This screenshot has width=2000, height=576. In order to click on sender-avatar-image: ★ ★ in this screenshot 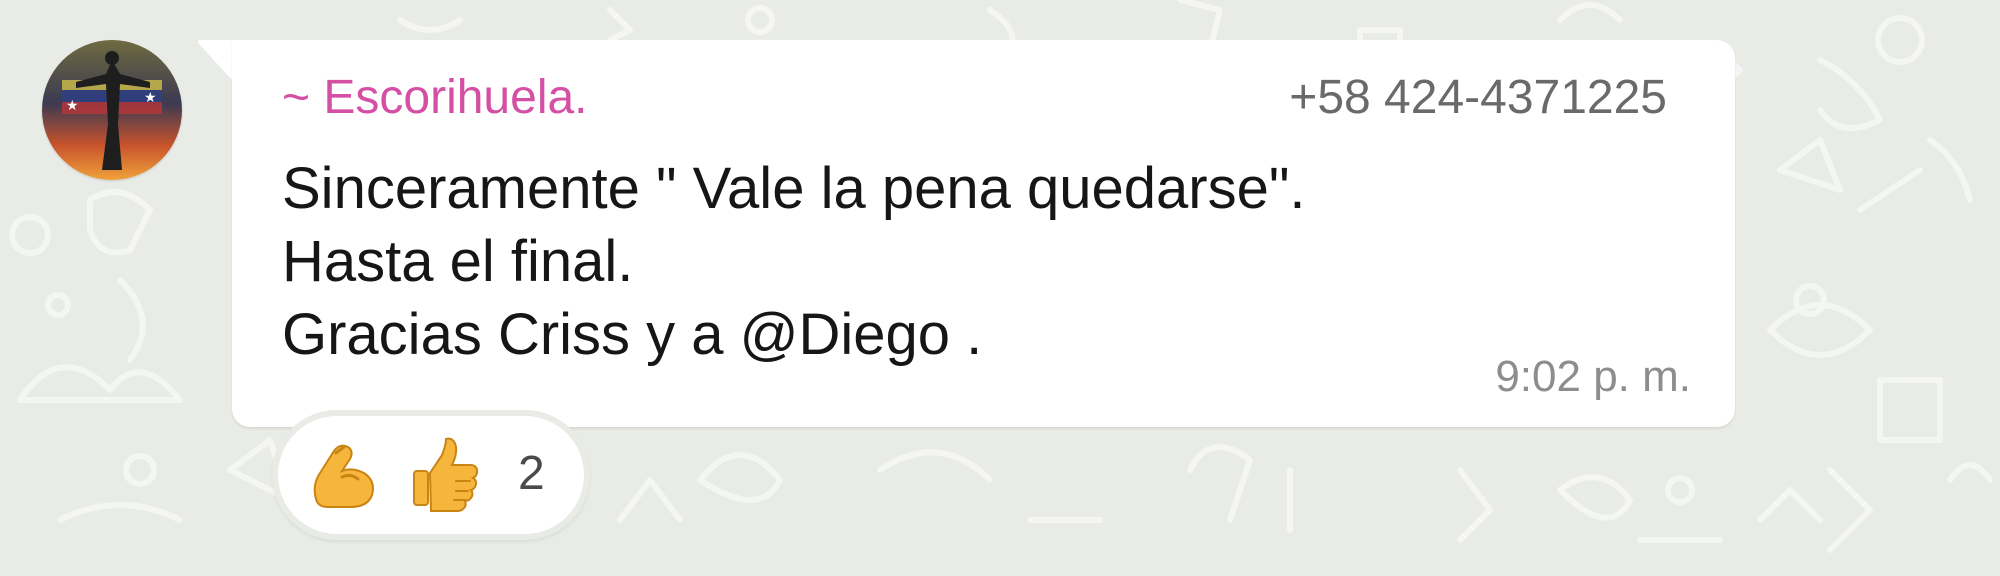, I will do `click(112, 110)`.